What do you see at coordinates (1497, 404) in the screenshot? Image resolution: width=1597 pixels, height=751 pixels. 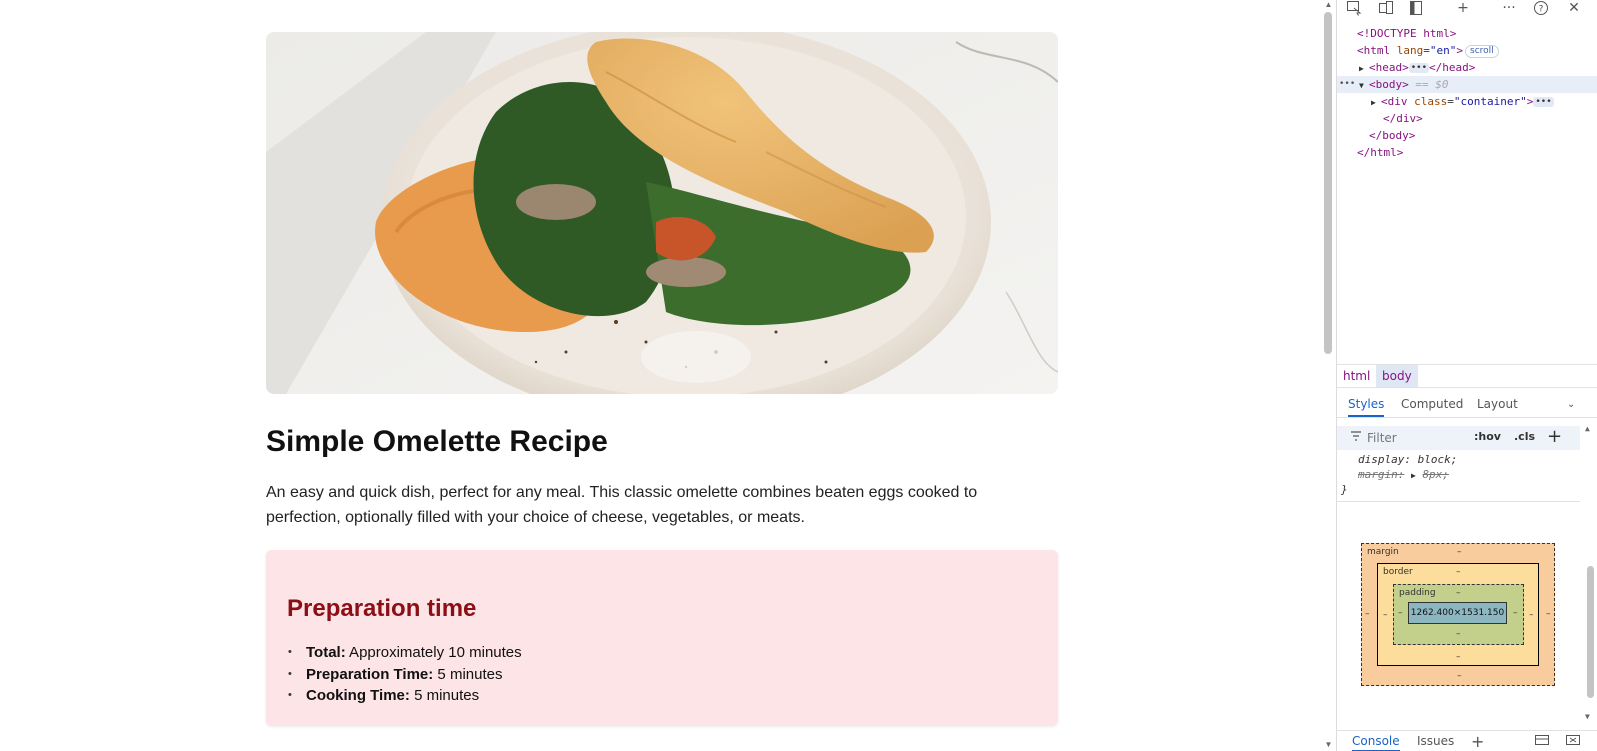 I see `tab-layout: Layout` at bounding box center [1497, 404].